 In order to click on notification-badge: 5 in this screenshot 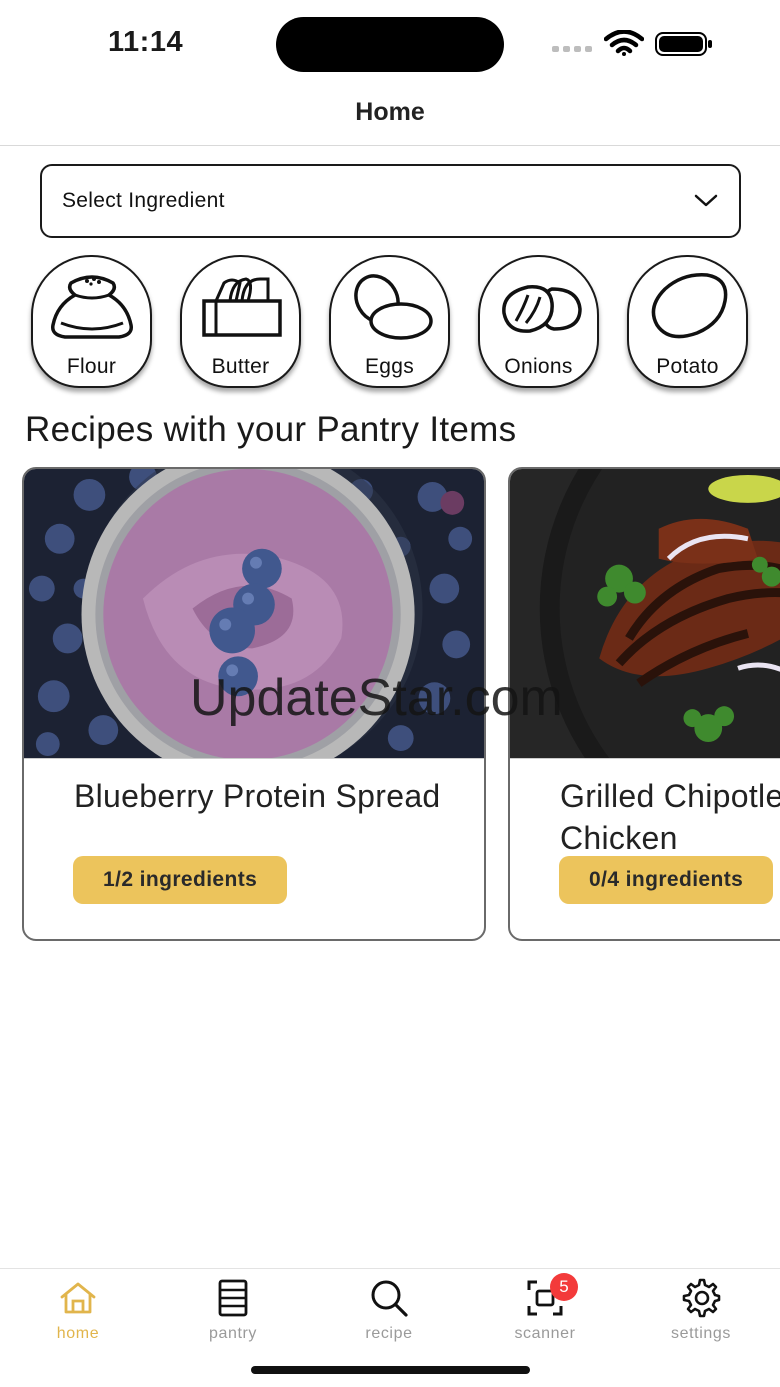, I will do `click(564, 1287)`.